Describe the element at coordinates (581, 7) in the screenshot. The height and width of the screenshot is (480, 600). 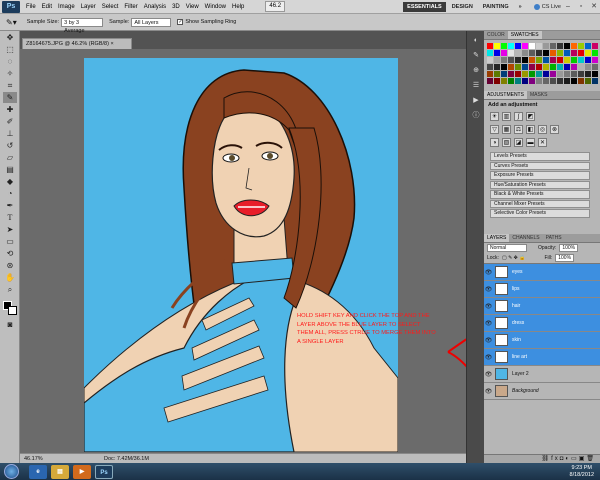
I see `restore-icon: ▫` at that location.